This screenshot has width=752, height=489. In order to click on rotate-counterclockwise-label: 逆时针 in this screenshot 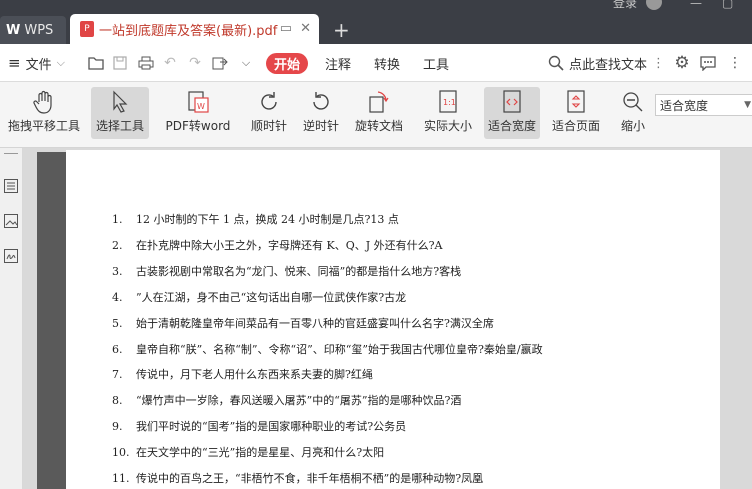, I will do `click(320, 126)`.